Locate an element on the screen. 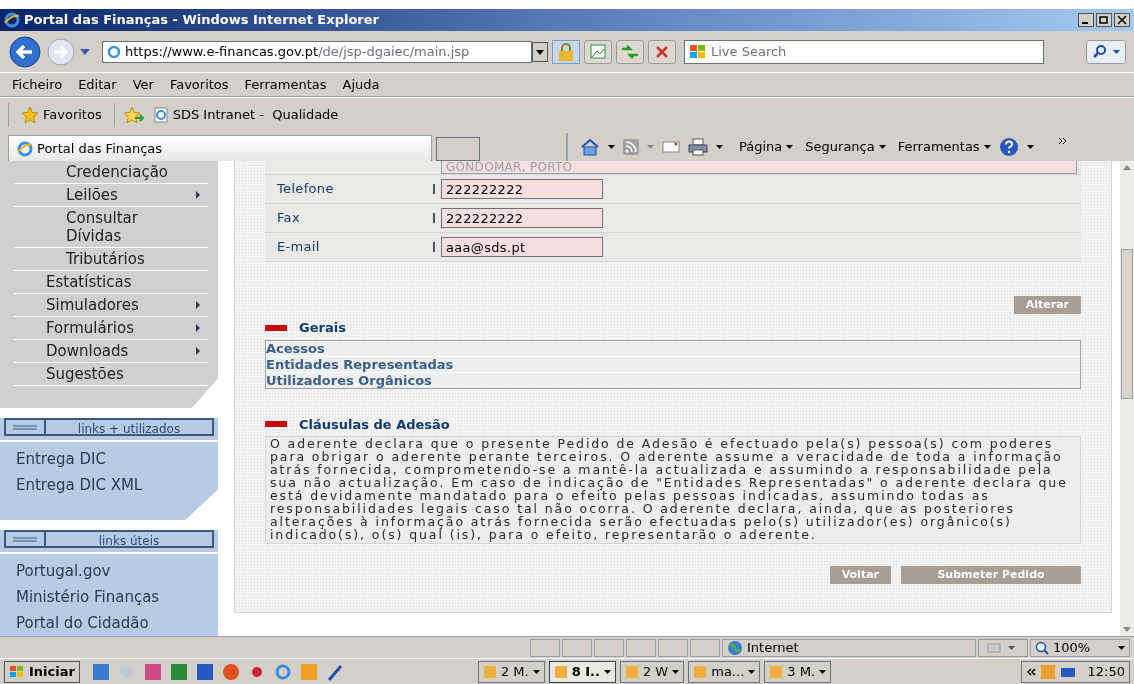  search-field: Live Search is located at coordinates (864, 51).